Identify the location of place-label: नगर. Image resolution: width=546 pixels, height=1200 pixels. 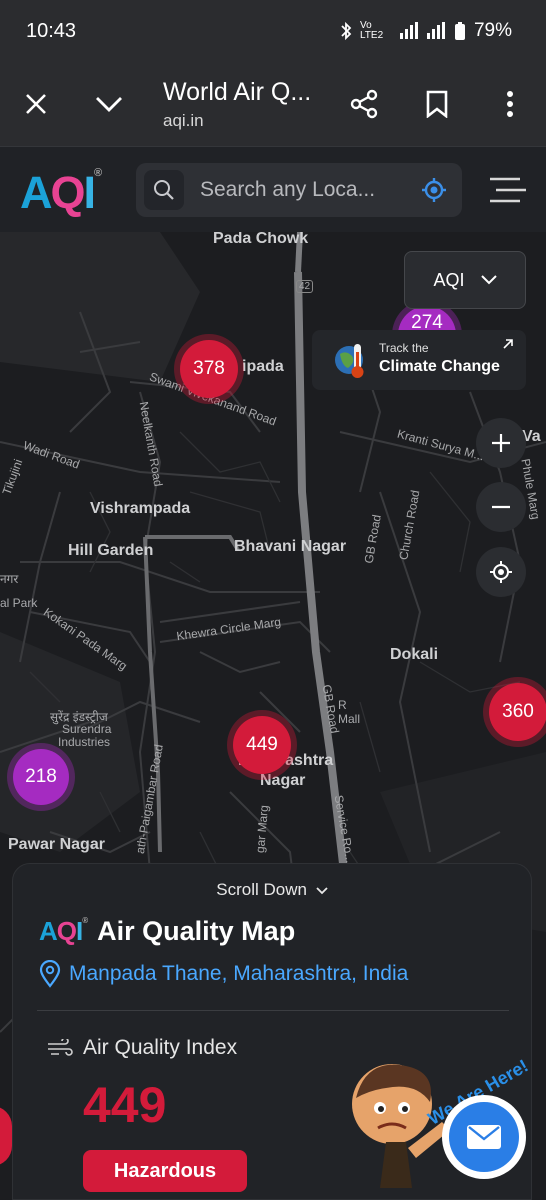
(9, 579).